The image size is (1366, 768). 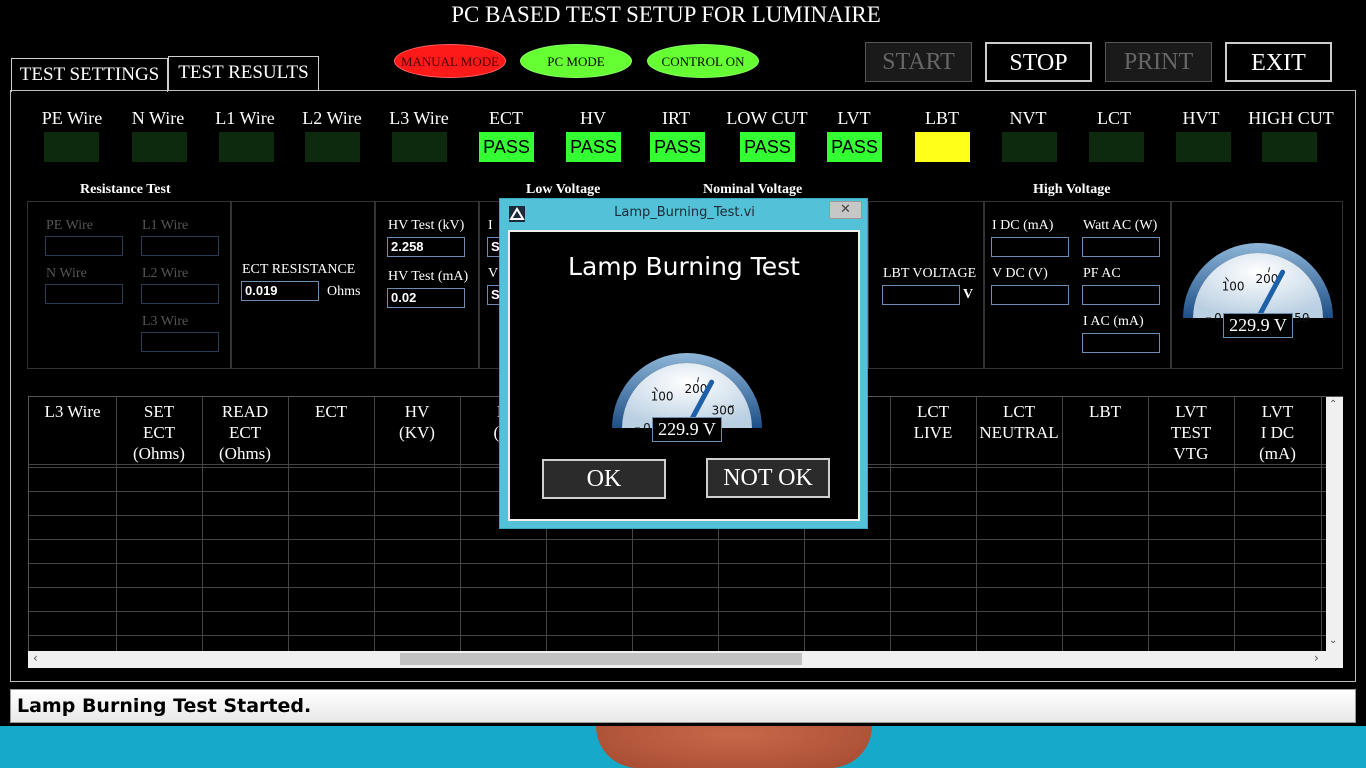 I want to click on indicator-label: ECT, so click(x=506, y=118).